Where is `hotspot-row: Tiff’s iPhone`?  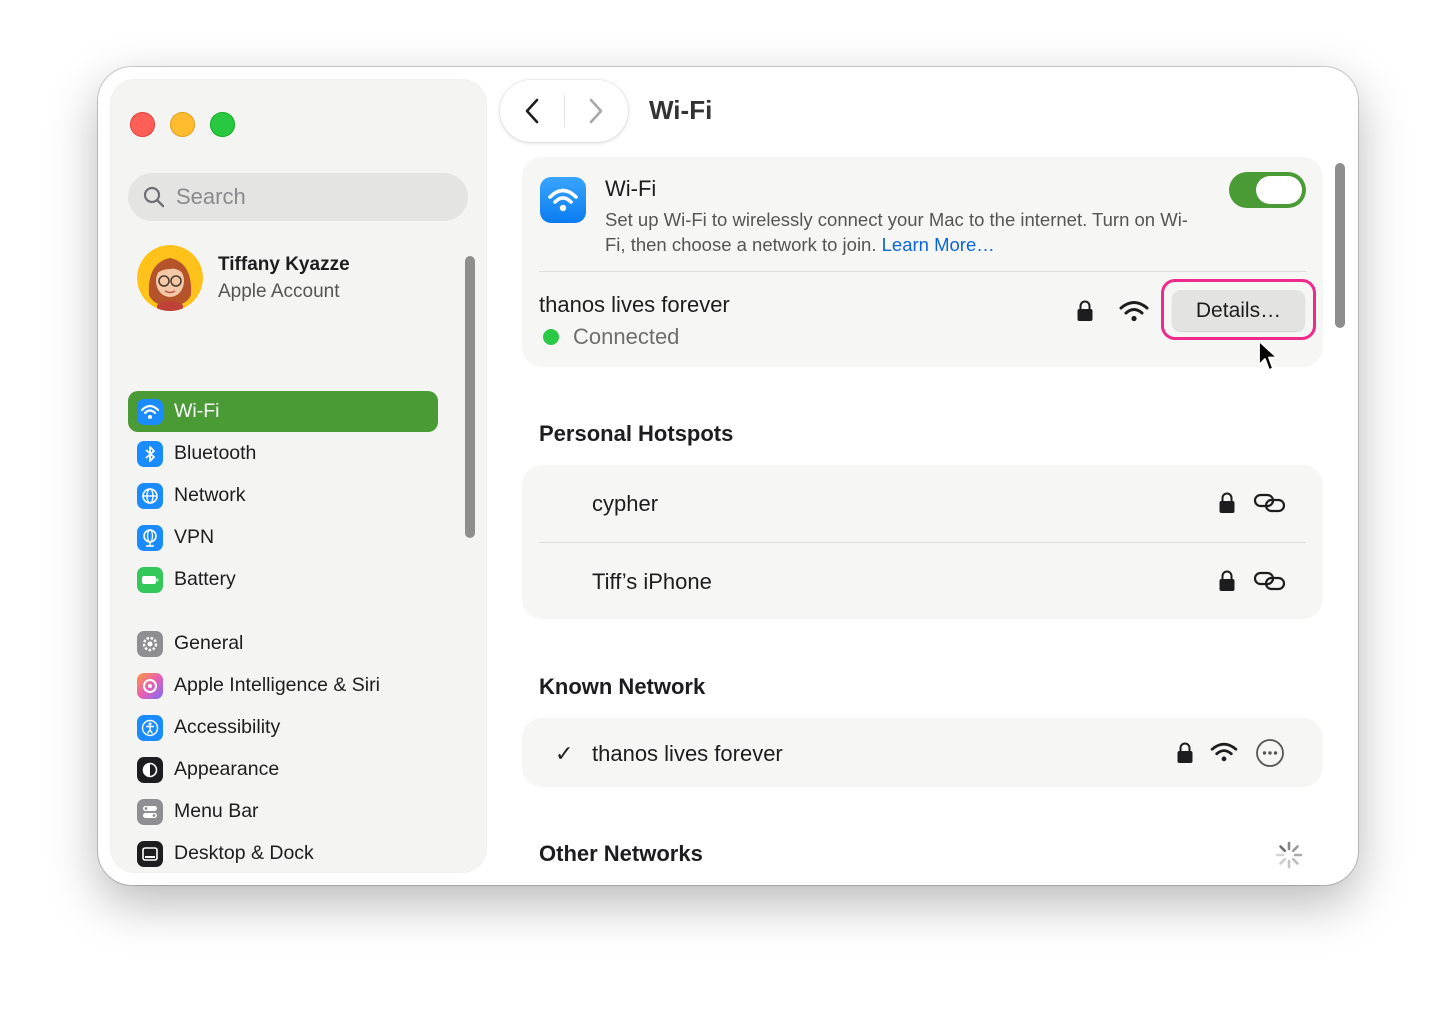
hotspot-row: Tiff’s iPhone is located at coordinates (922, 581).